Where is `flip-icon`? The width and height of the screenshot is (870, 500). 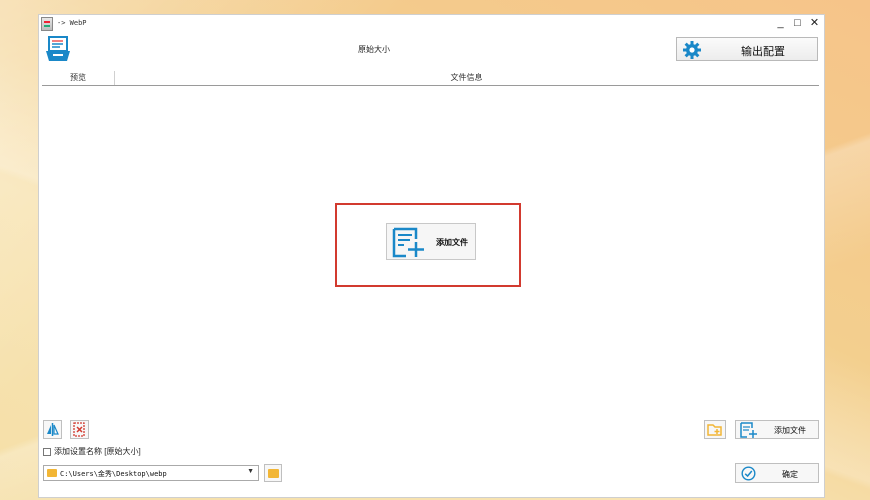 flip-icon is located at coordinates (52, 432).